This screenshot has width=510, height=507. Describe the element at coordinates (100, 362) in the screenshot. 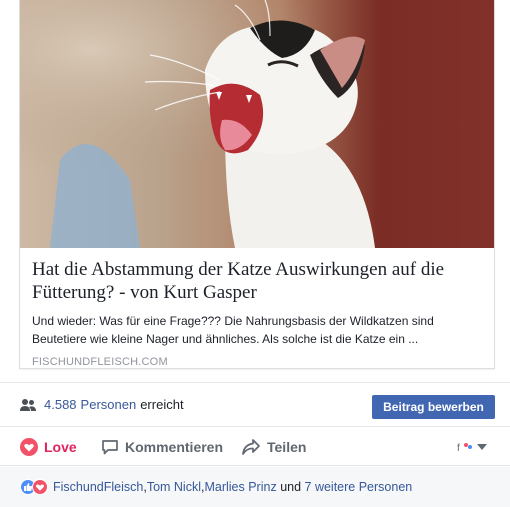

I see `article-domain: FISCHUNDFLEISCH.COM` at that location.